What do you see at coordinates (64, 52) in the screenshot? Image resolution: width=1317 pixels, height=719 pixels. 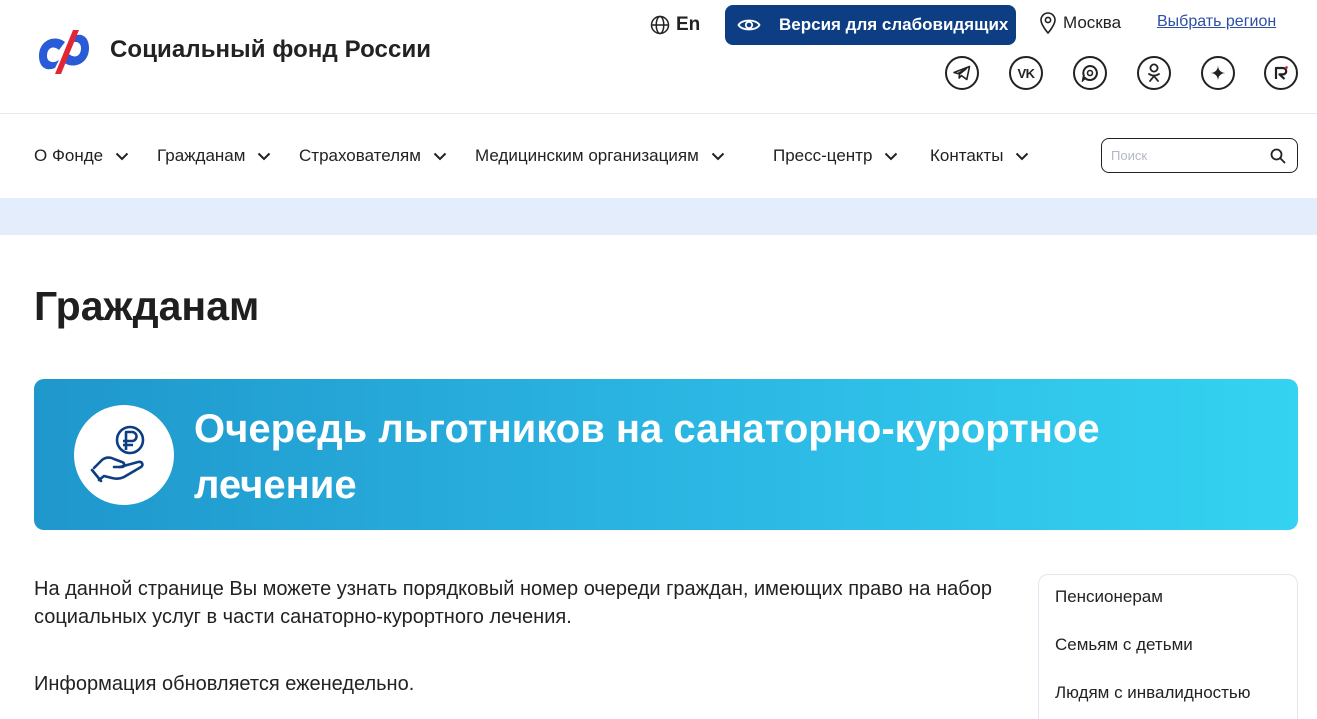 I see `sfr-logo` at bounding box center [64, 52].